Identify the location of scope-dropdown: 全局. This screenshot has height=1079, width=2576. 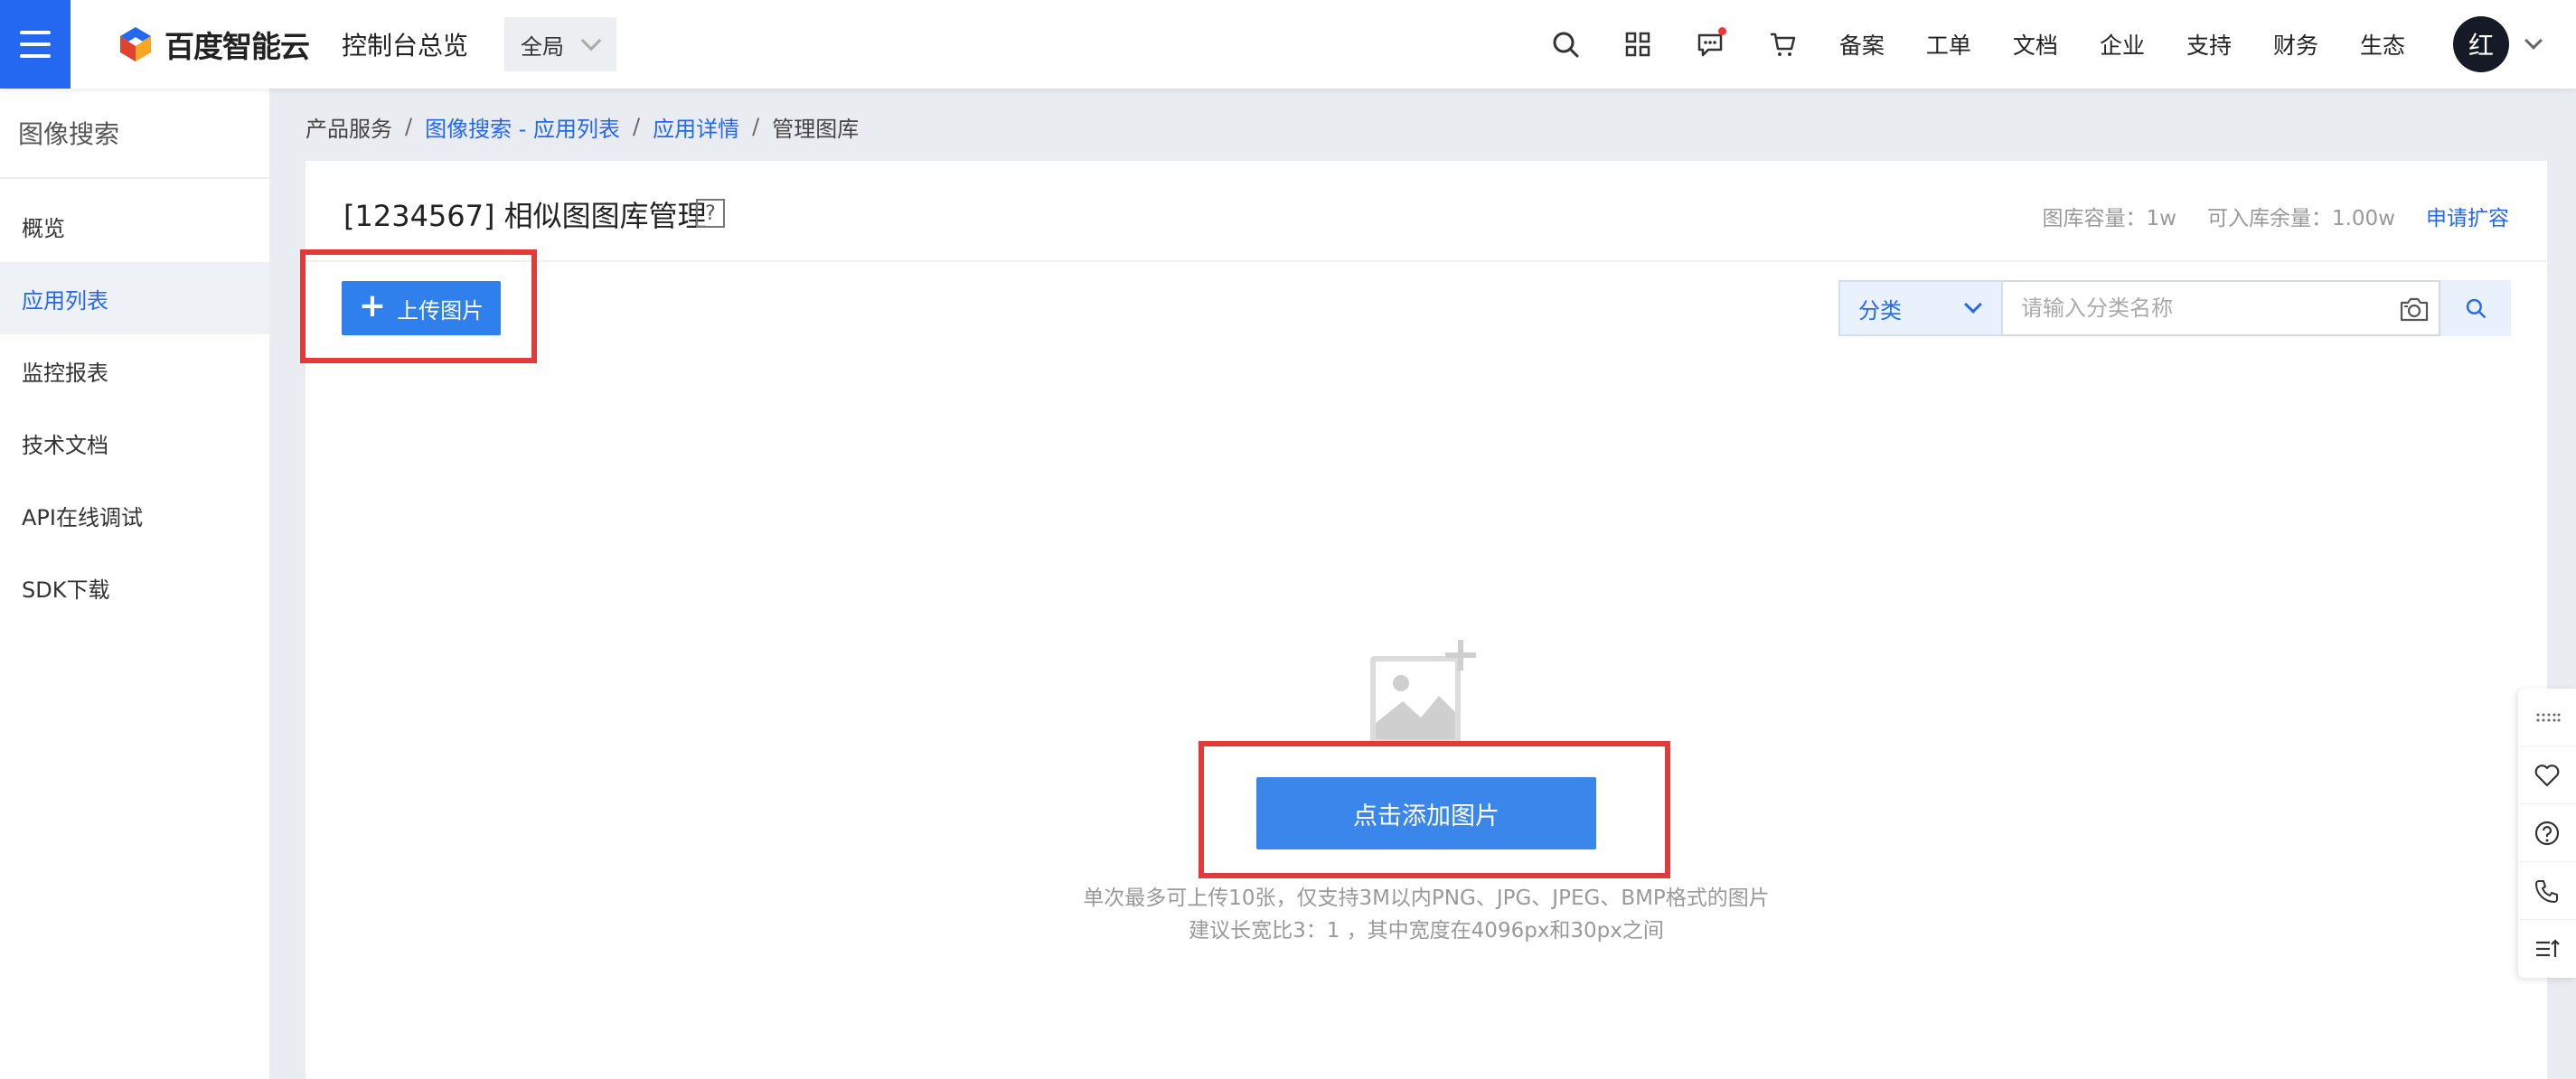
(561, 44).